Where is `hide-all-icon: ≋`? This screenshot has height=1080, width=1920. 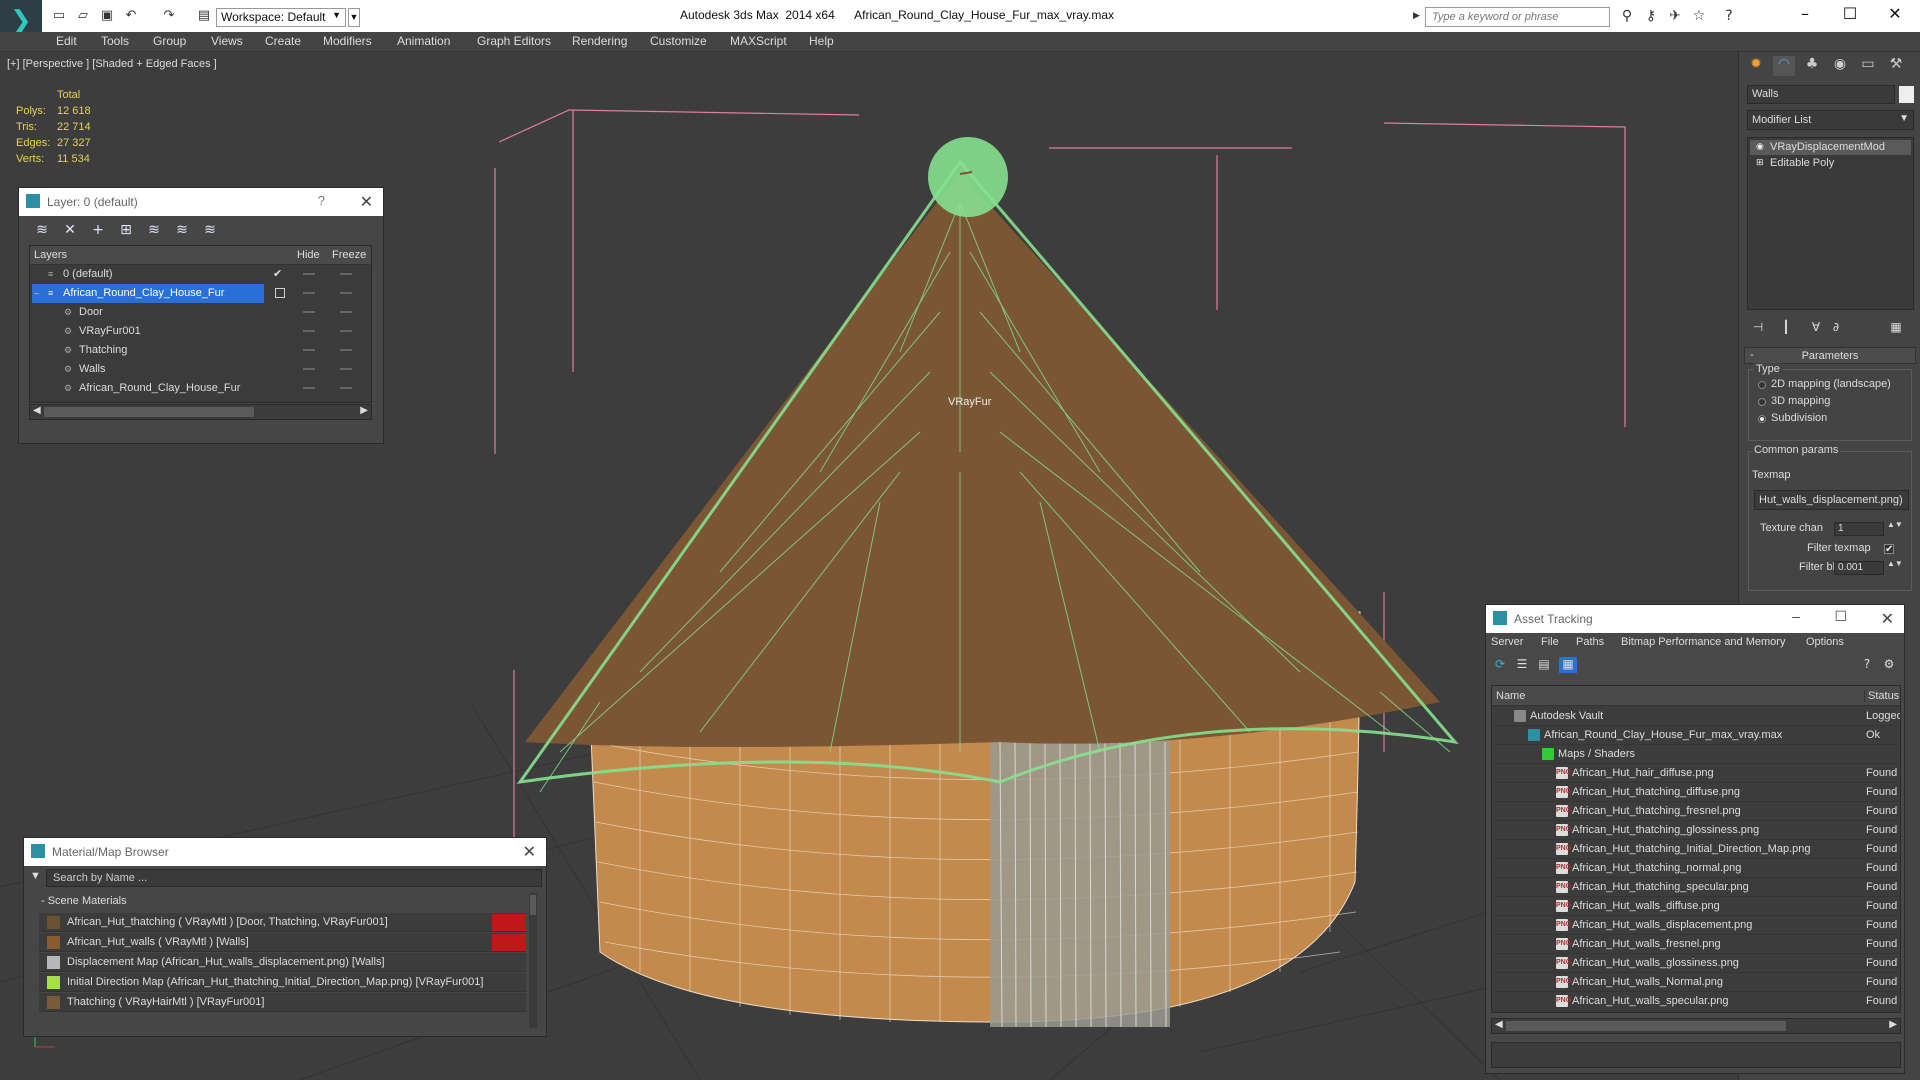 hide-all-icon: ≋ is located at coordinates (182, 231).